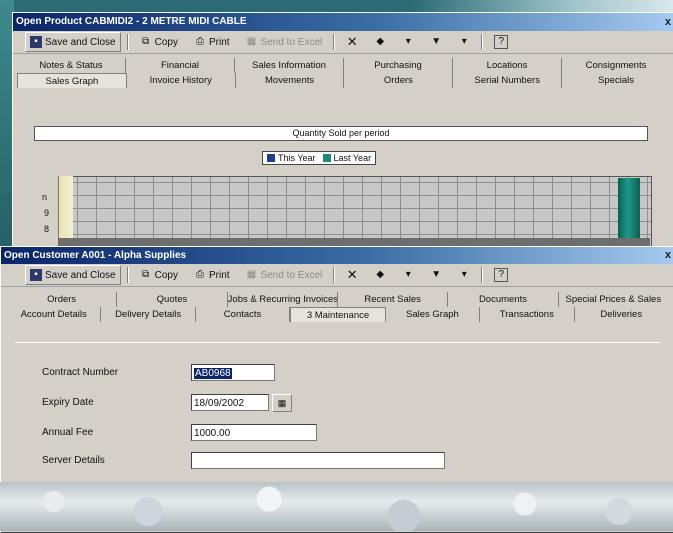 The height and width of the screenshot is (533, 673). What do you see at coordinates (621, 314) in the screenshot?
I see `tab-deliveries: Deliveries` at bounding box center [621, 314].